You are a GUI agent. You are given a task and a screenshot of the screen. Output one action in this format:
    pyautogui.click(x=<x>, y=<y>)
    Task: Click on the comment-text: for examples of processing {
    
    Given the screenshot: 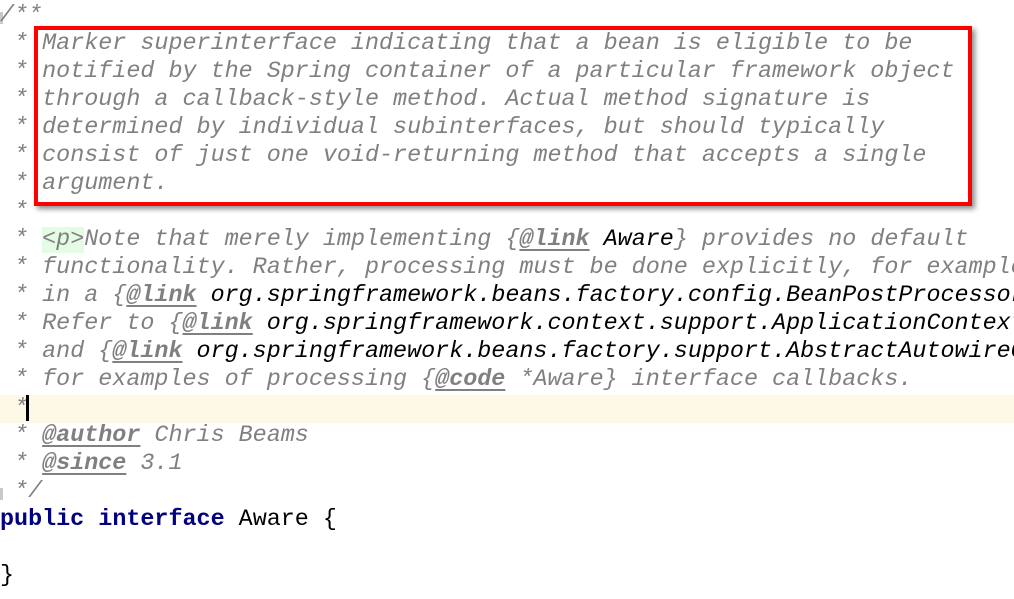 What is the action you would take?
    pyautogui.click(x=239, y=380)
    